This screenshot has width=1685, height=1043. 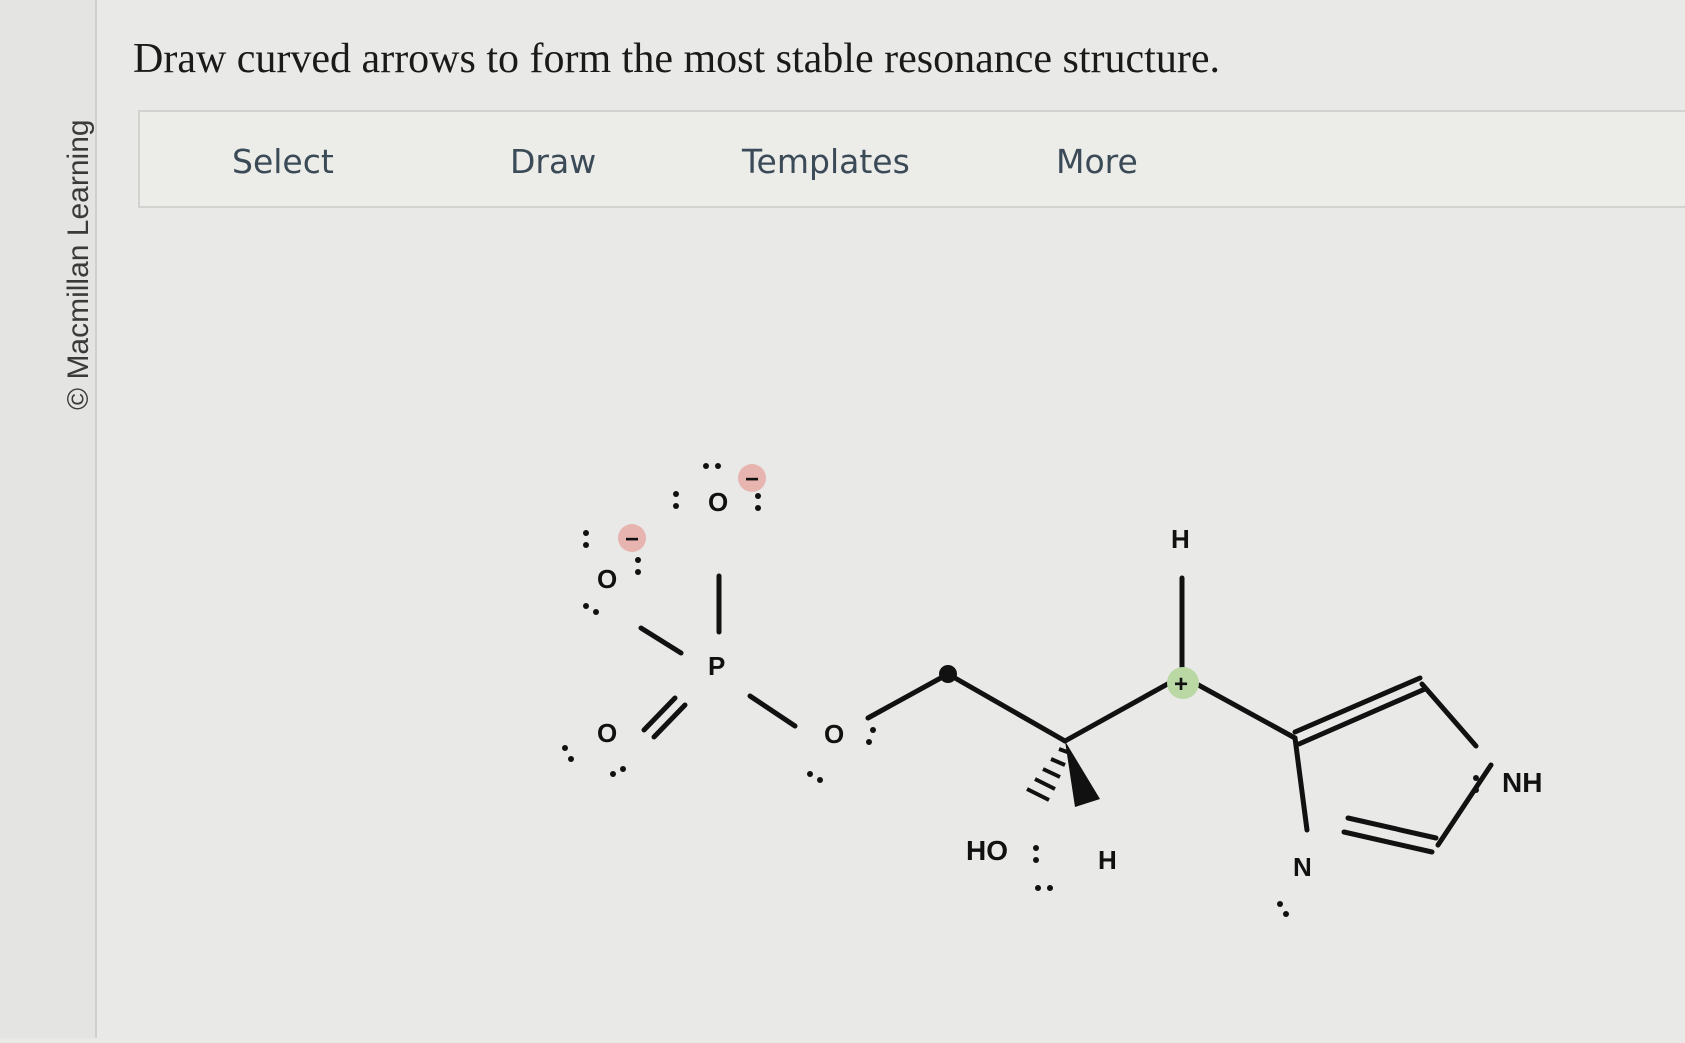 What do you see at coordinates (1301, 784) in the screenshot?
I see `bond-ring-n` at bounding box center [1301, 784].